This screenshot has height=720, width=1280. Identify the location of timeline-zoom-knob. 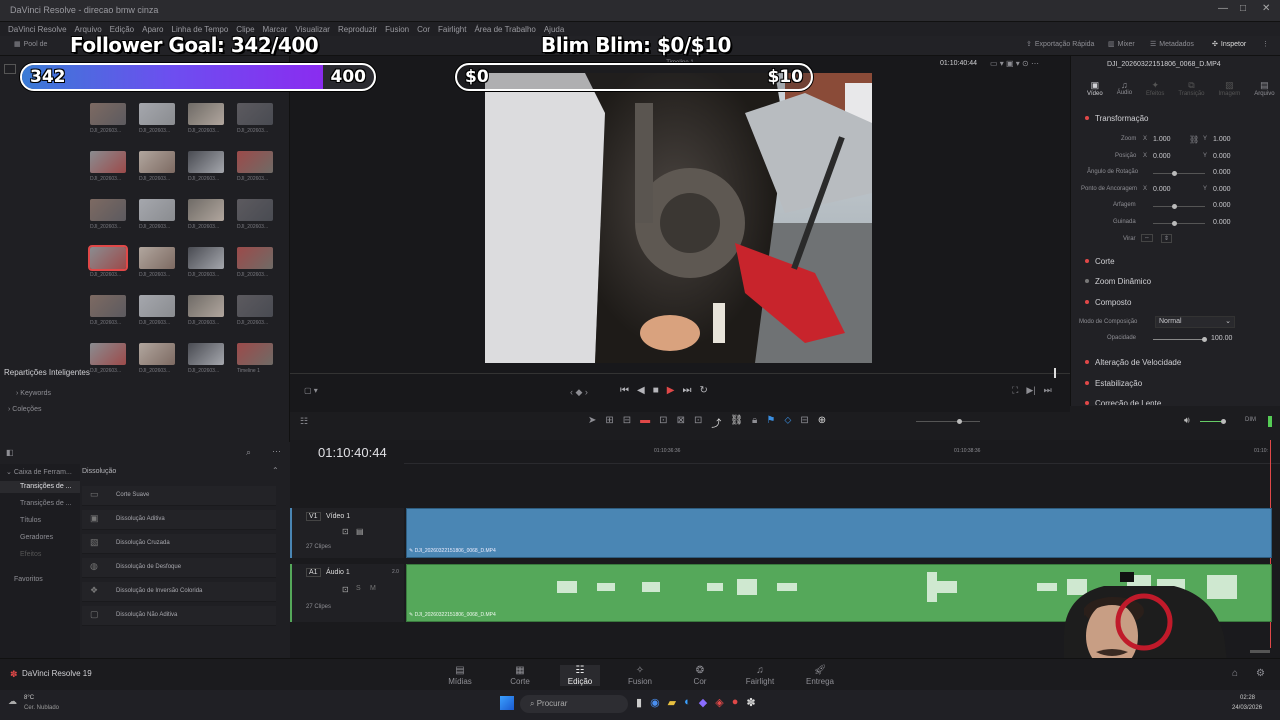
(959, 421).